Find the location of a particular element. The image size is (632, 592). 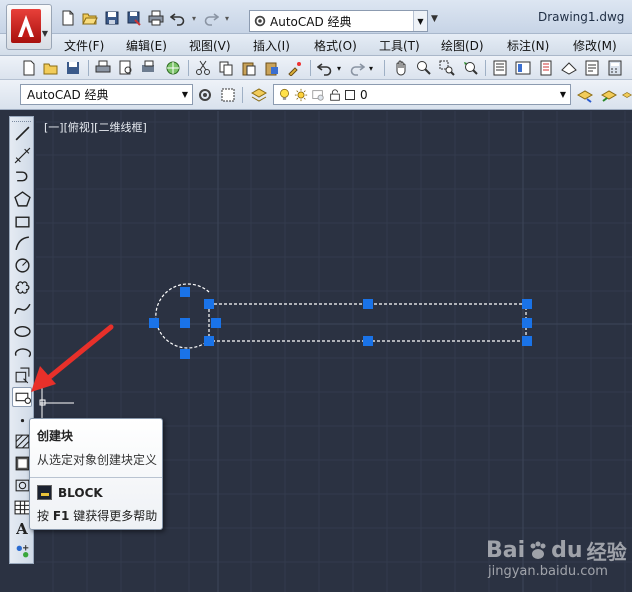

line-icon is located at coordinates (22, 133).